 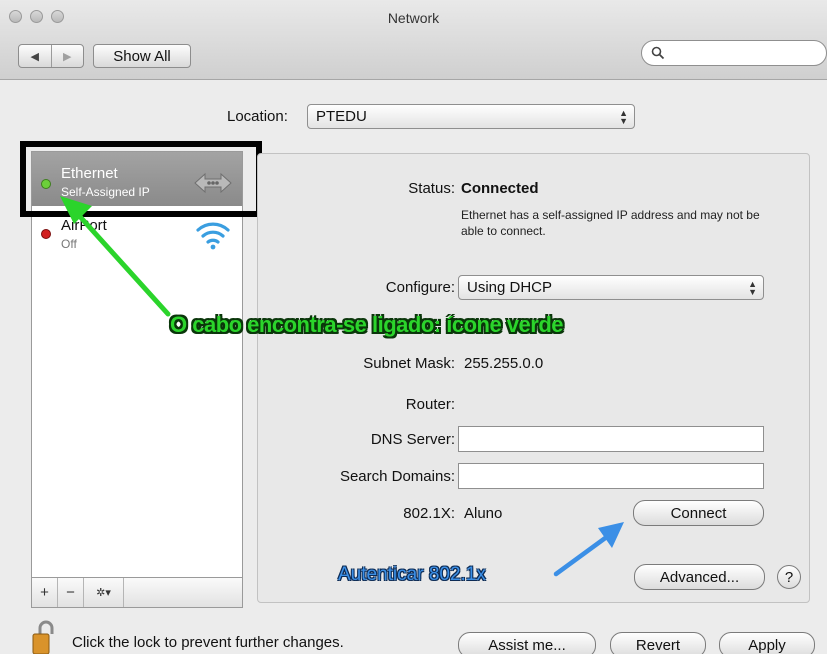 I want to click on apply-button: Apply, so click(x=767, y=643).